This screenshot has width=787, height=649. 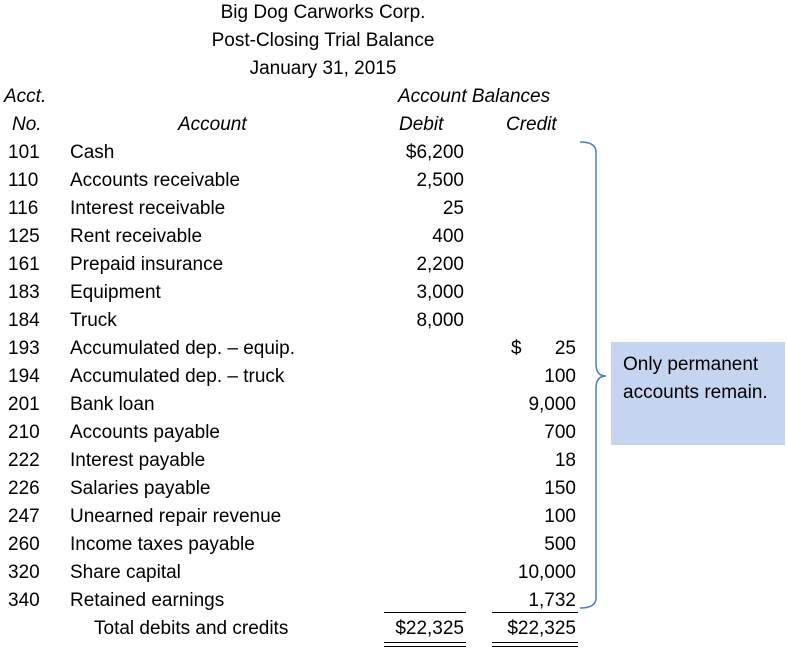 I want to click on callout-box: Only permanent accounts remain., so click(x=698, y=393).